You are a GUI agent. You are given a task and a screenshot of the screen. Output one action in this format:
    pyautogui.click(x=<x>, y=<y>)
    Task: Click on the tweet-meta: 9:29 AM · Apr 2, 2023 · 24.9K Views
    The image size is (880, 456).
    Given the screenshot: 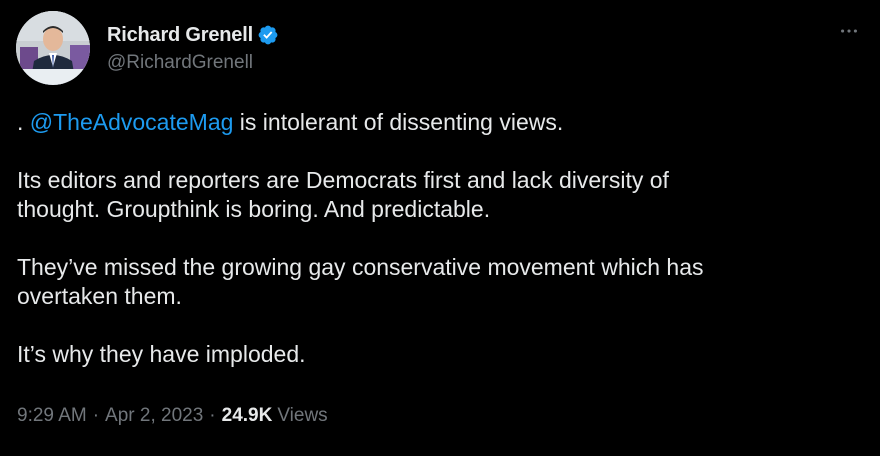 What is the action you would take?
    pyautogui.click(x=172, y=416)
    